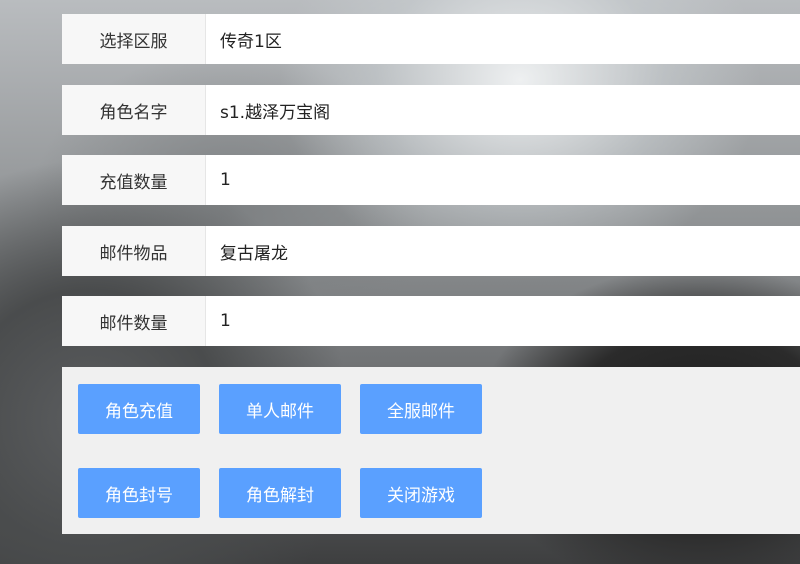 This screenshot has height=564, width=800. Describe the element at coordinates (503, 110) in the screenshot. I see `role-name-input: s1.越泽万宝阁` at that location.